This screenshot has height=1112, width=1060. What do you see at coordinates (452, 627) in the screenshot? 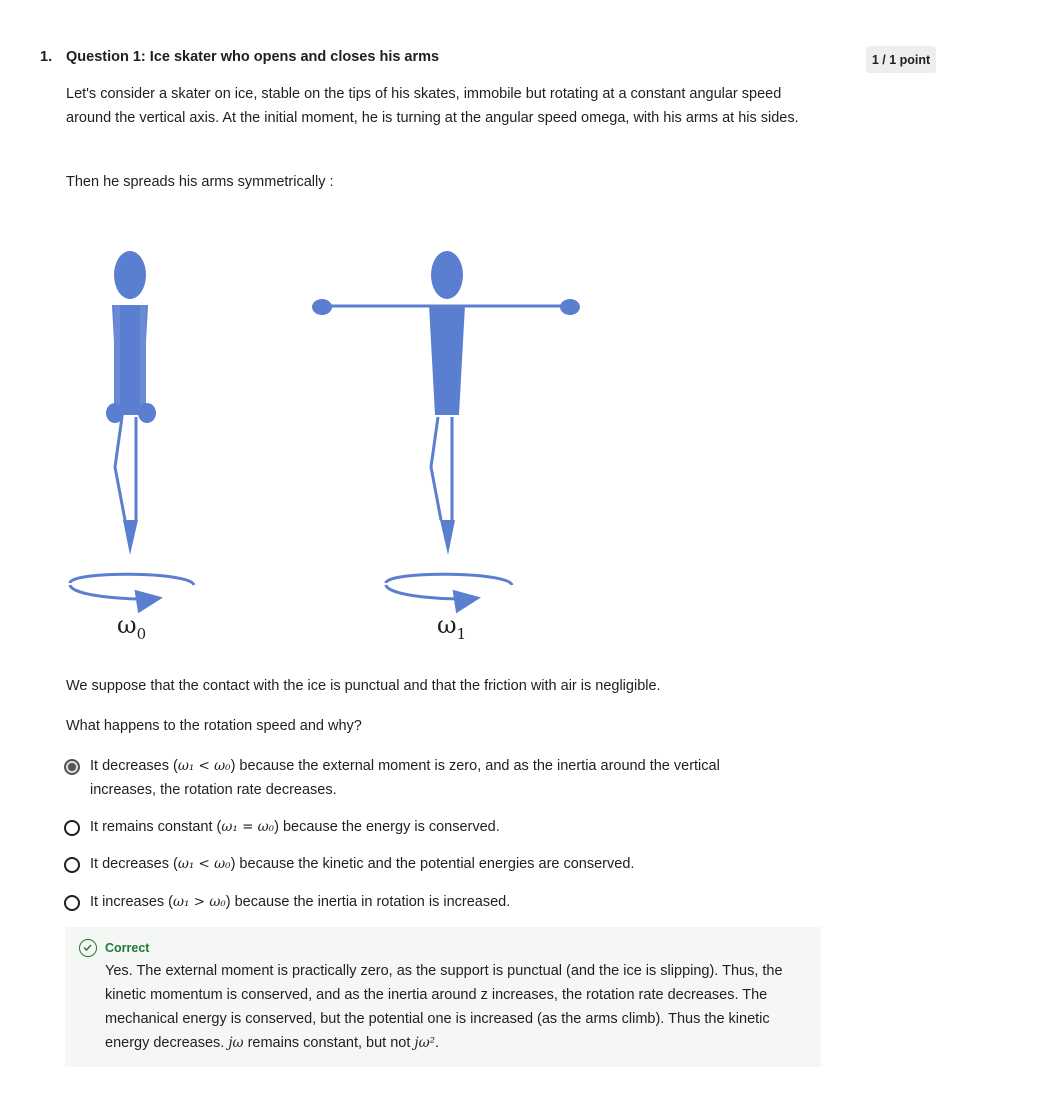
I see `omega-1-label: ω1` at bounding box center [452, 627].